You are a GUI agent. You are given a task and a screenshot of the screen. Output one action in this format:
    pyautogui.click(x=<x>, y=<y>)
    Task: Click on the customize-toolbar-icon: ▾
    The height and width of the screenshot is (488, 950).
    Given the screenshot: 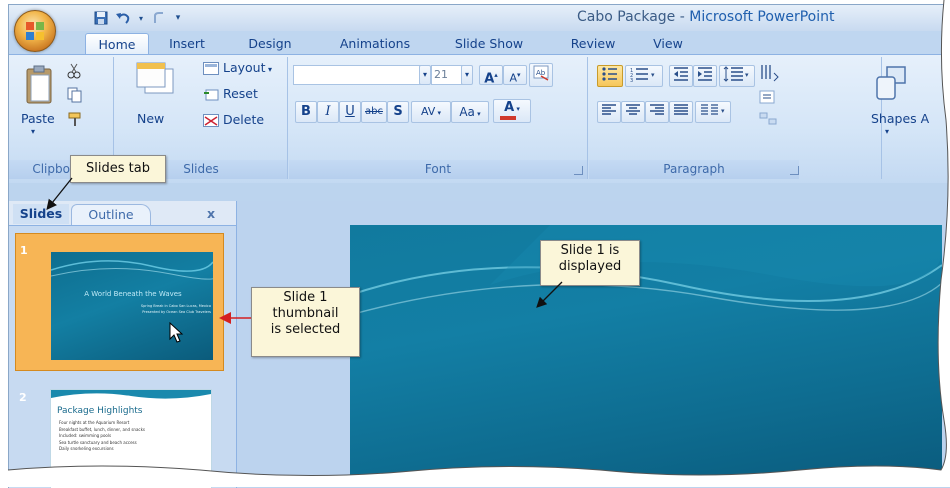 What is the action you would take?
    pyautogui.click(x=178, y=18)
    